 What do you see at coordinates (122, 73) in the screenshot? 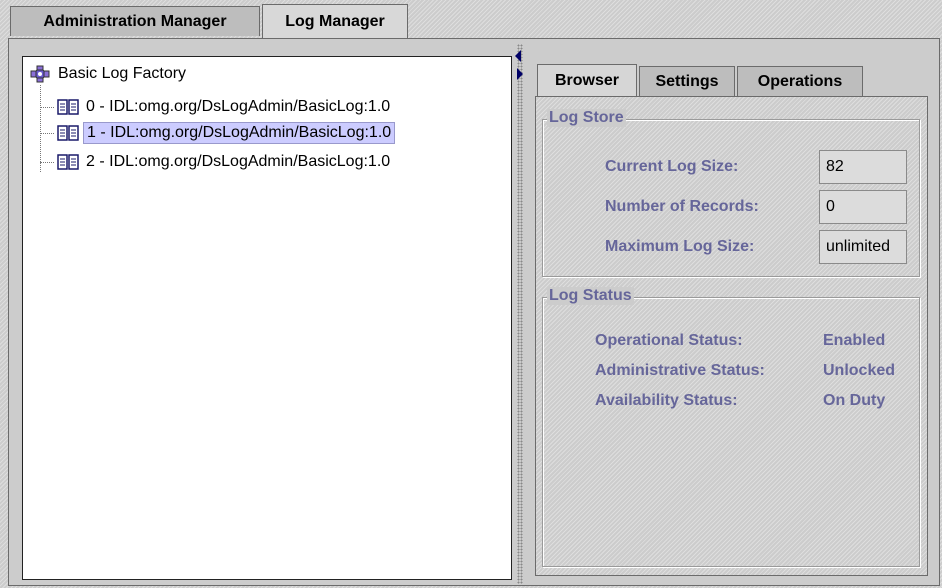
I see `tree-root-label: Basic Log Factory` at bounding box center [122, 73].